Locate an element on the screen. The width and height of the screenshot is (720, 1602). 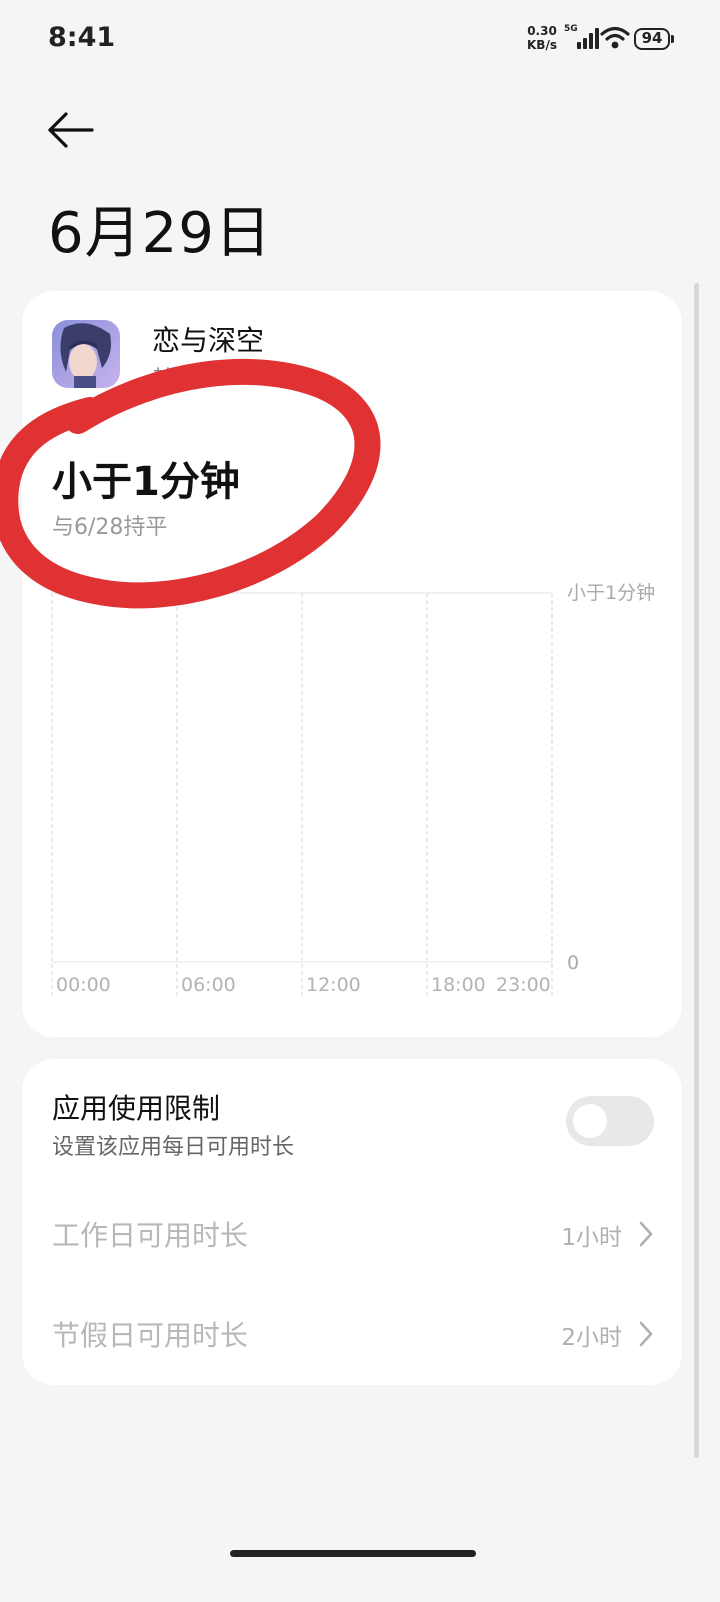
home-indicator is located at coordinates (353, 1553).